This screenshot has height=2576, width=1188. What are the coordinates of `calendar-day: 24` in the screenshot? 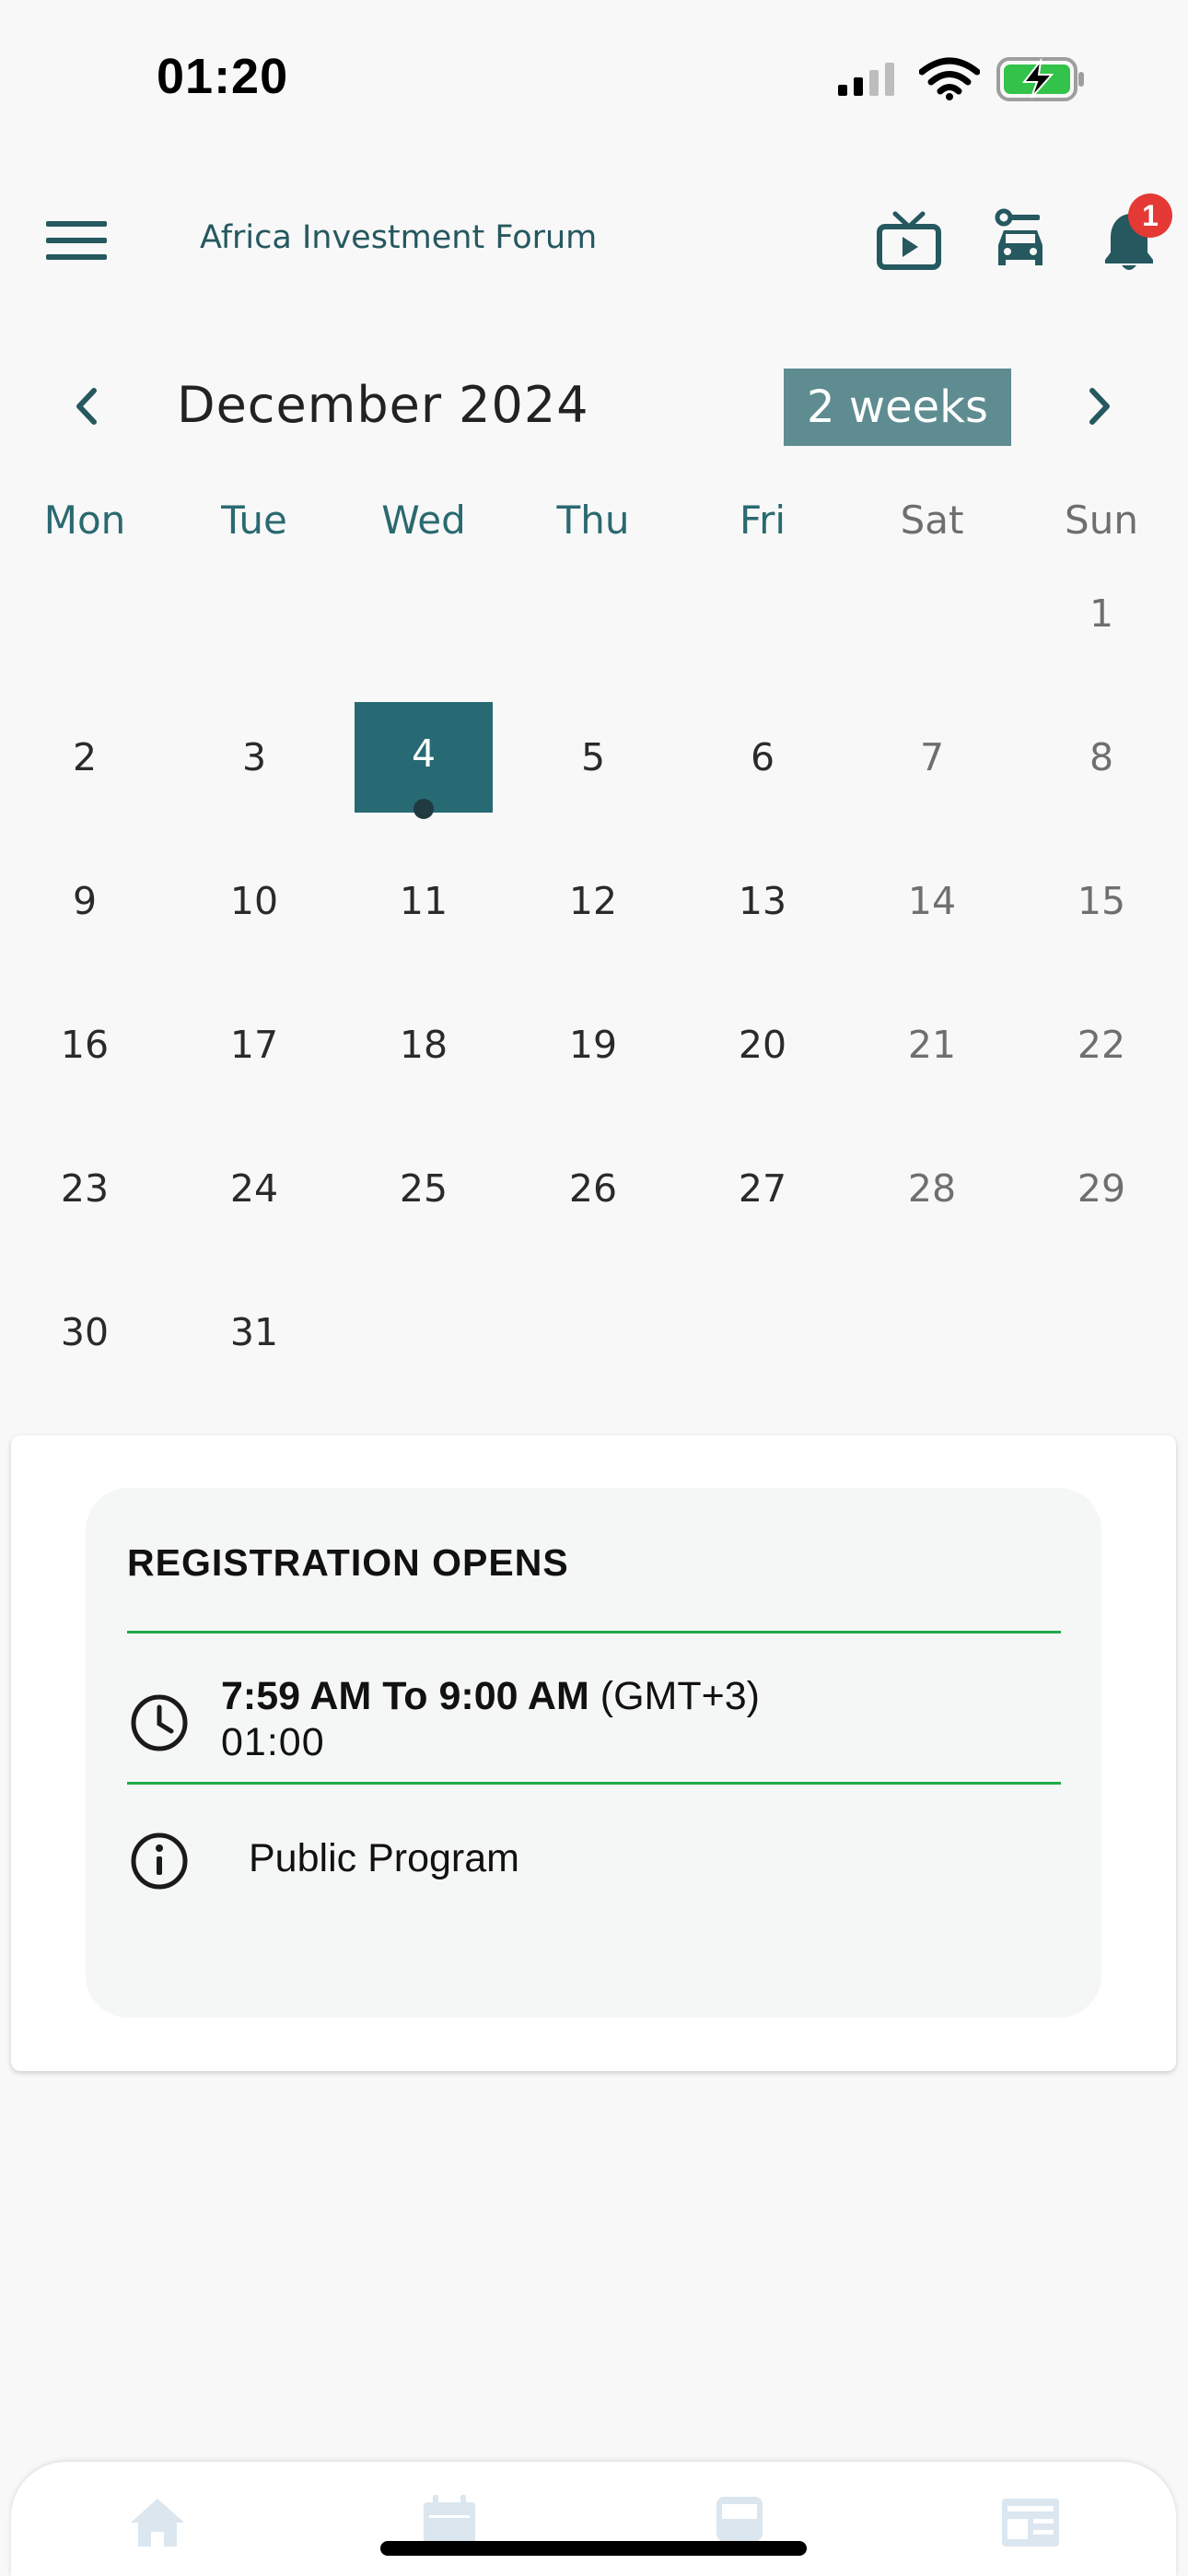 It's located at (254, 1188).